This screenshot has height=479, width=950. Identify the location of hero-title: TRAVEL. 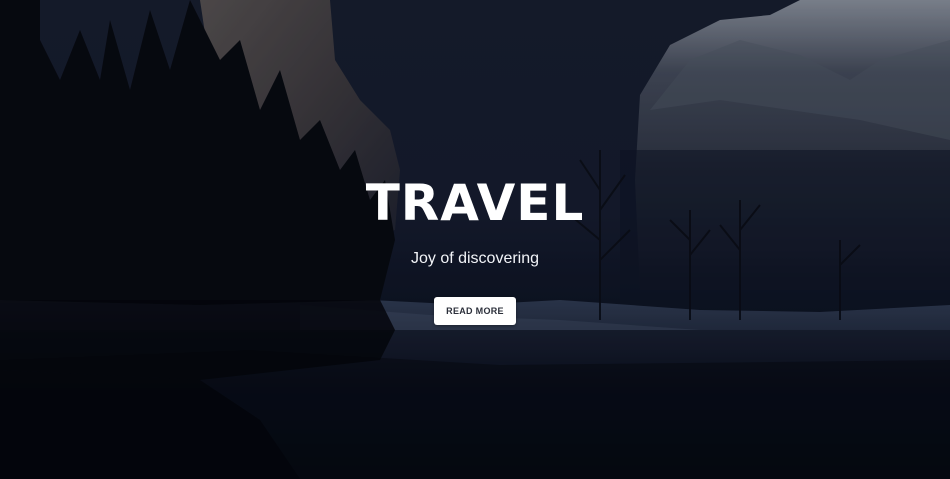
(475, 203).